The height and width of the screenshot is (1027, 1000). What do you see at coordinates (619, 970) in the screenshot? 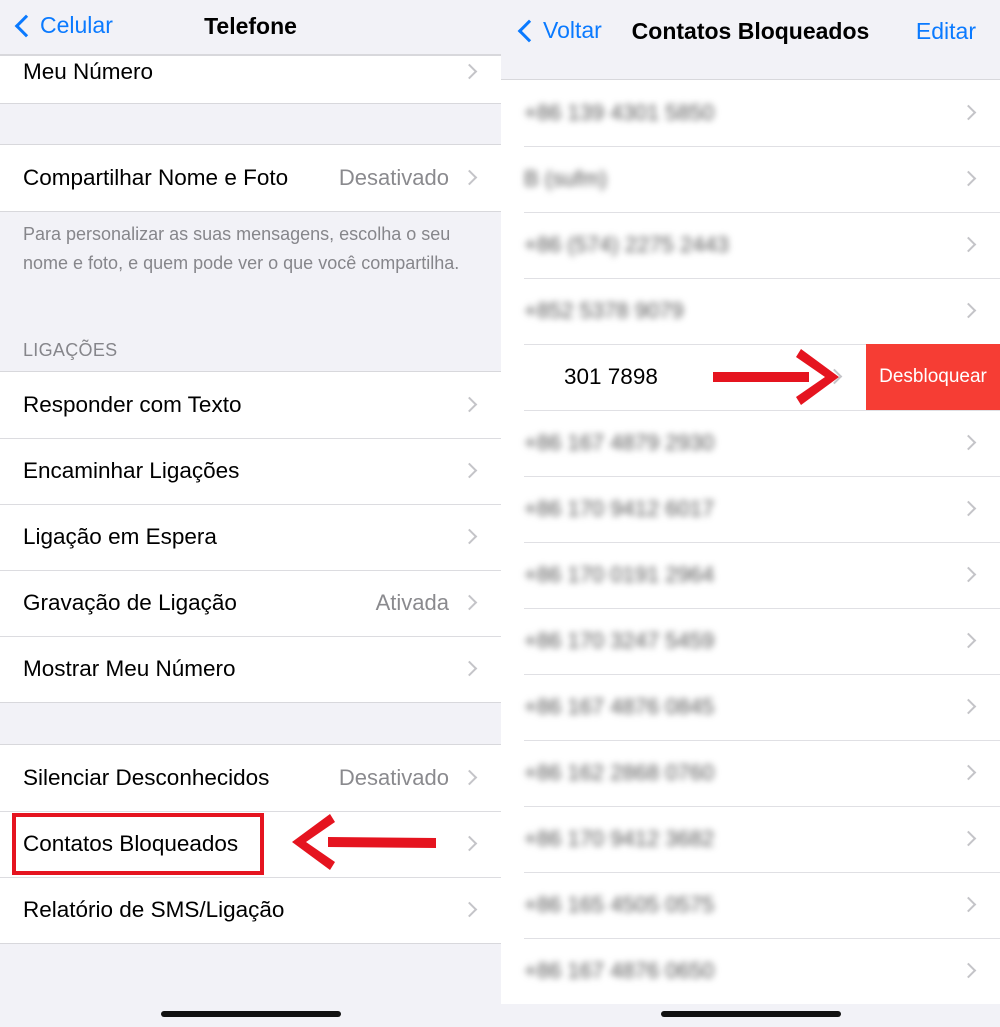
I see `contact-number: +86 167 4876 0650` at bounding box center [619, 970].